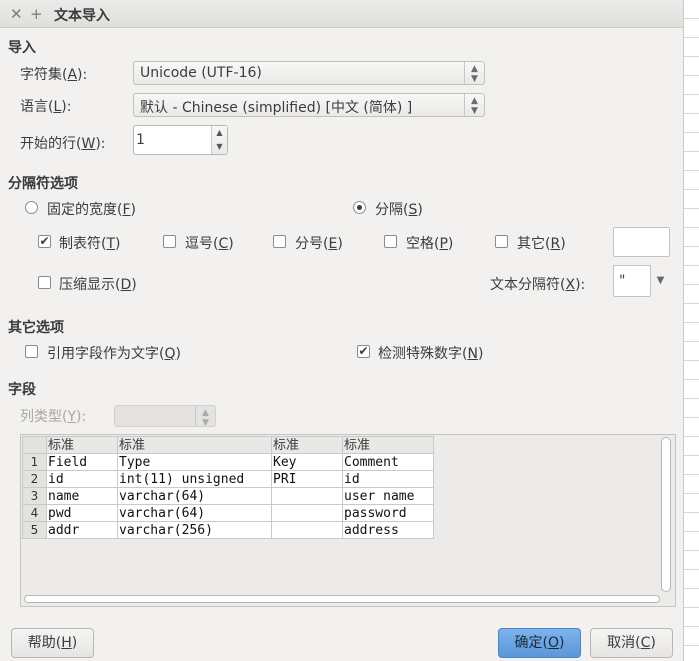 The width and height of the screenshot is (699, 661). I want to click on start-row-value: 1, so click(140, 140).